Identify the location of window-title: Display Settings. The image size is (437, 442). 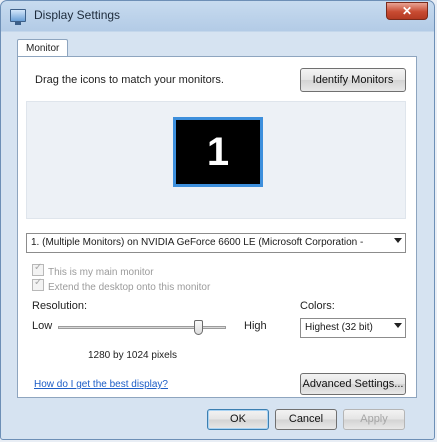
(77, 15).